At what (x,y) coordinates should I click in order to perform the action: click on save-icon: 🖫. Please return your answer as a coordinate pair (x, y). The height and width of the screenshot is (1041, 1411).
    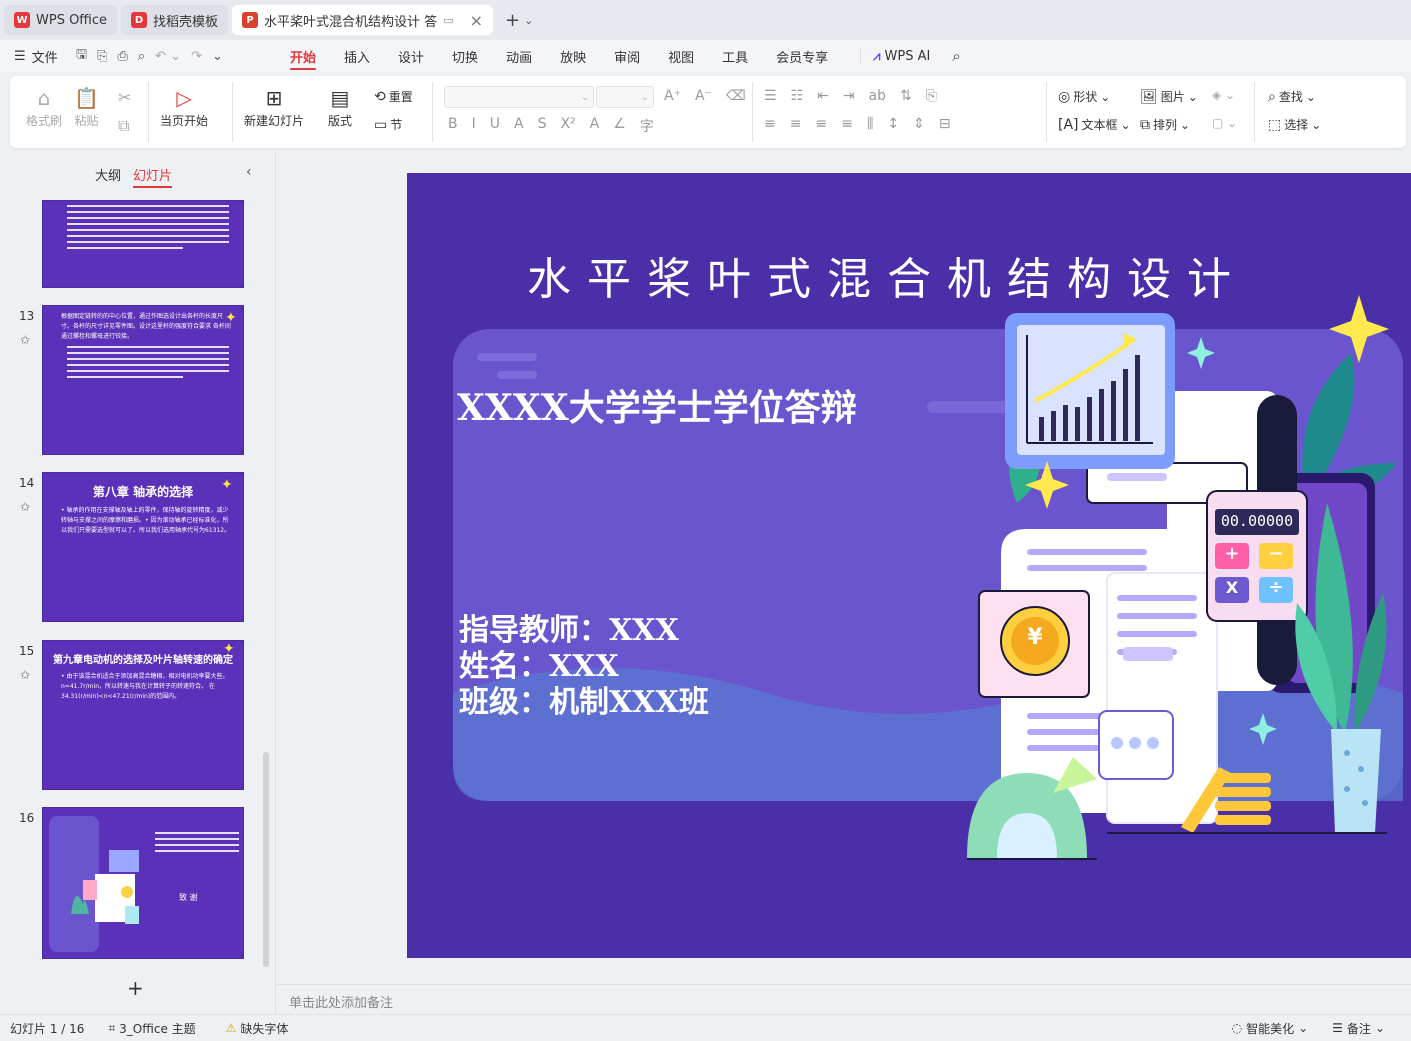
    Looking at the image, I should click on (81, 56).